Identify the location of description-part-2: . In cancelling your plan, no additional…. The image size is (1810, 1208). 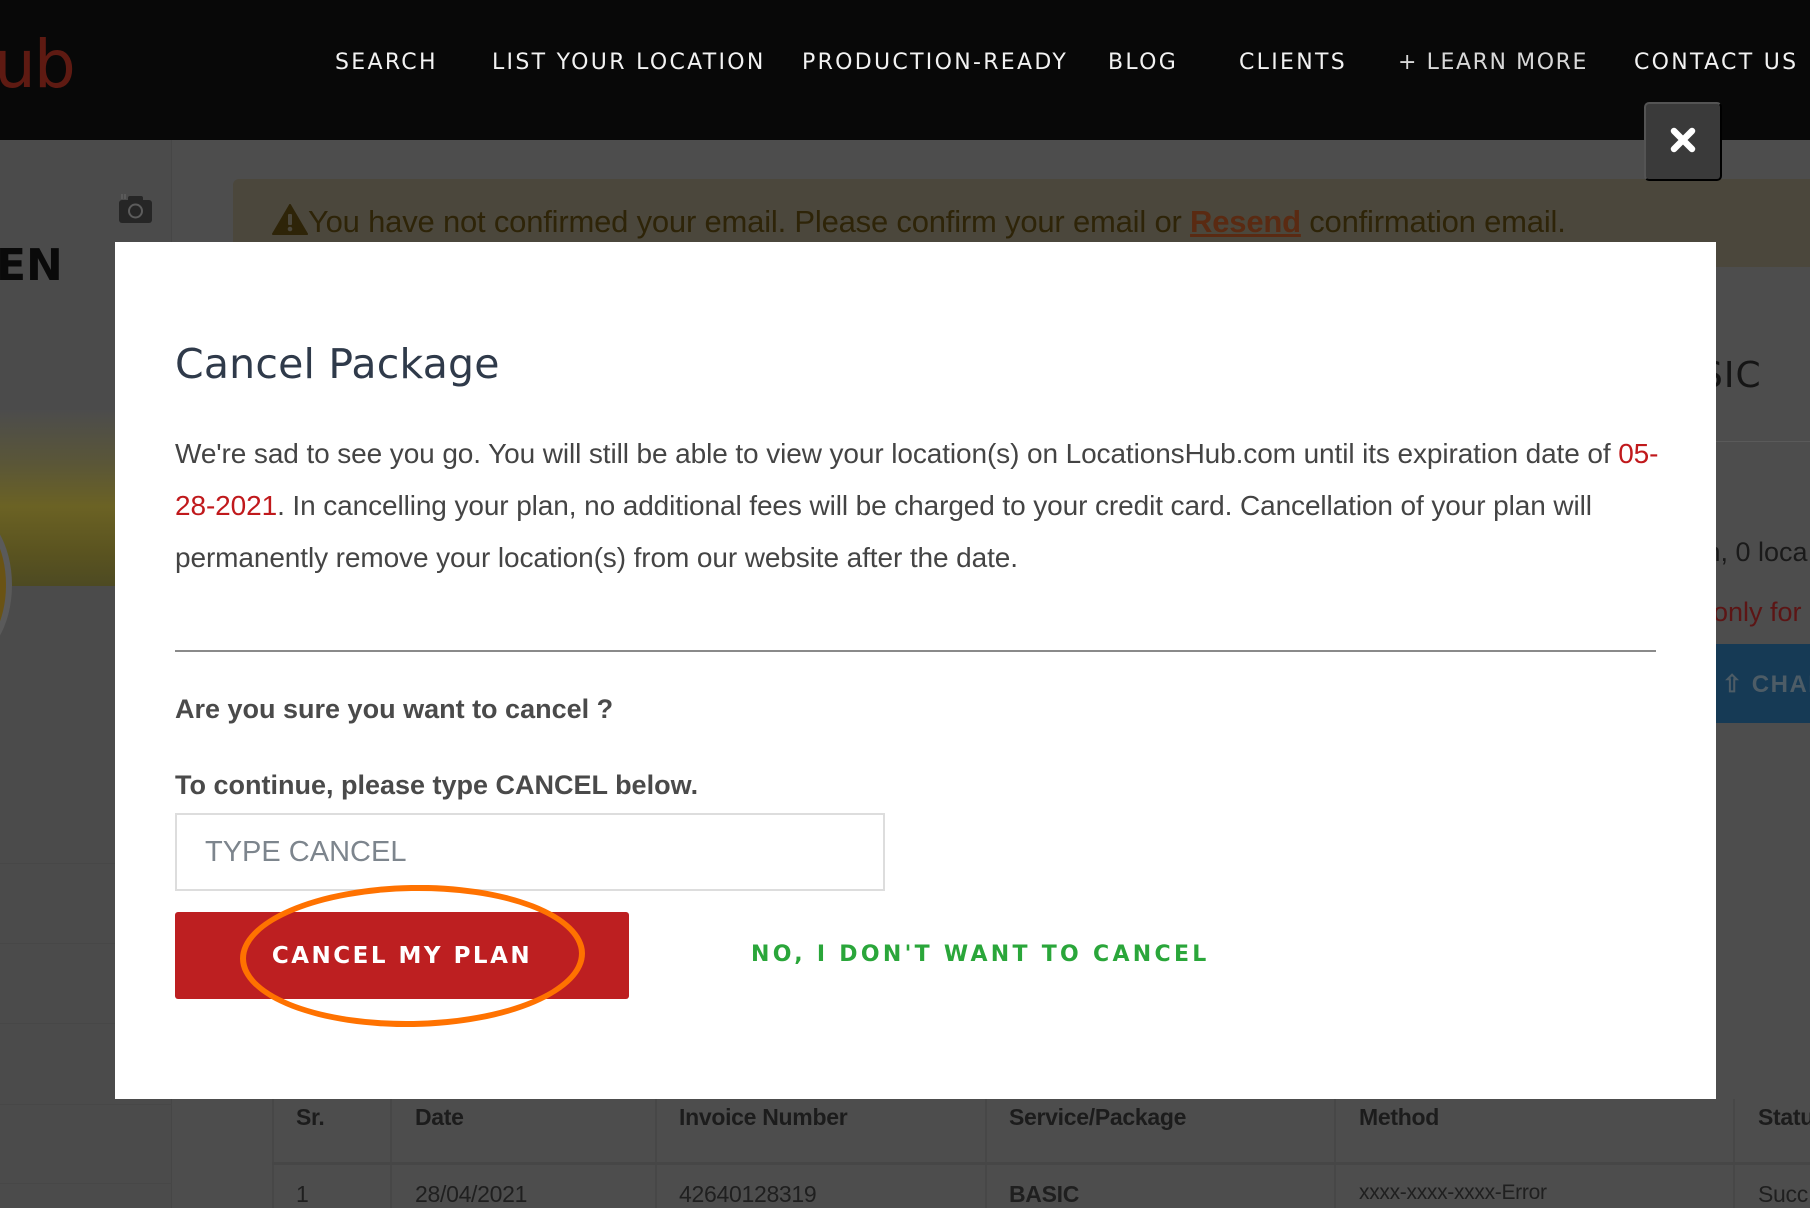
(883, 531).